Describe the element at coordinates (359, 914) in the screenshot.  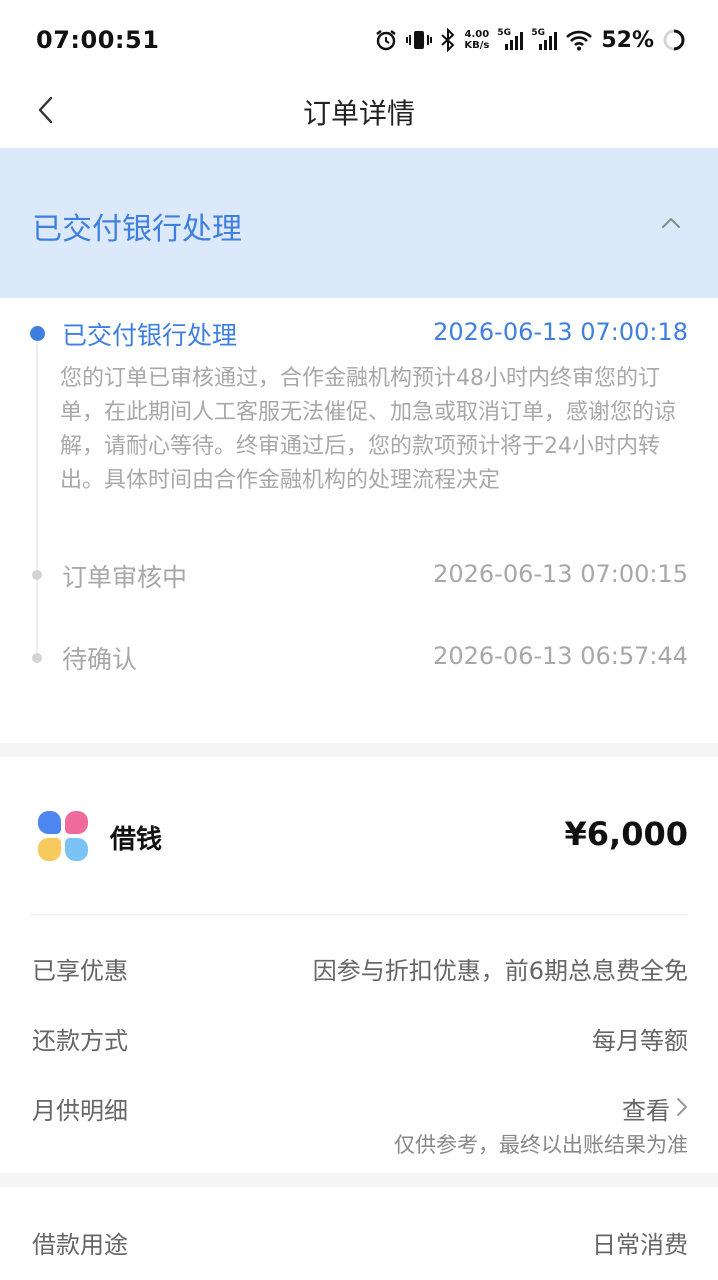
I see `card-divider` at that location.